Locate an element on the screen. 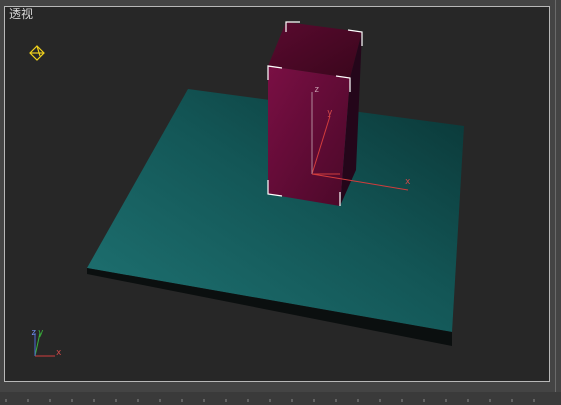 Image resolution: width=561 pixels, height=405 pixels. gizmo-x-label: x is located at coordinates (408, 182).